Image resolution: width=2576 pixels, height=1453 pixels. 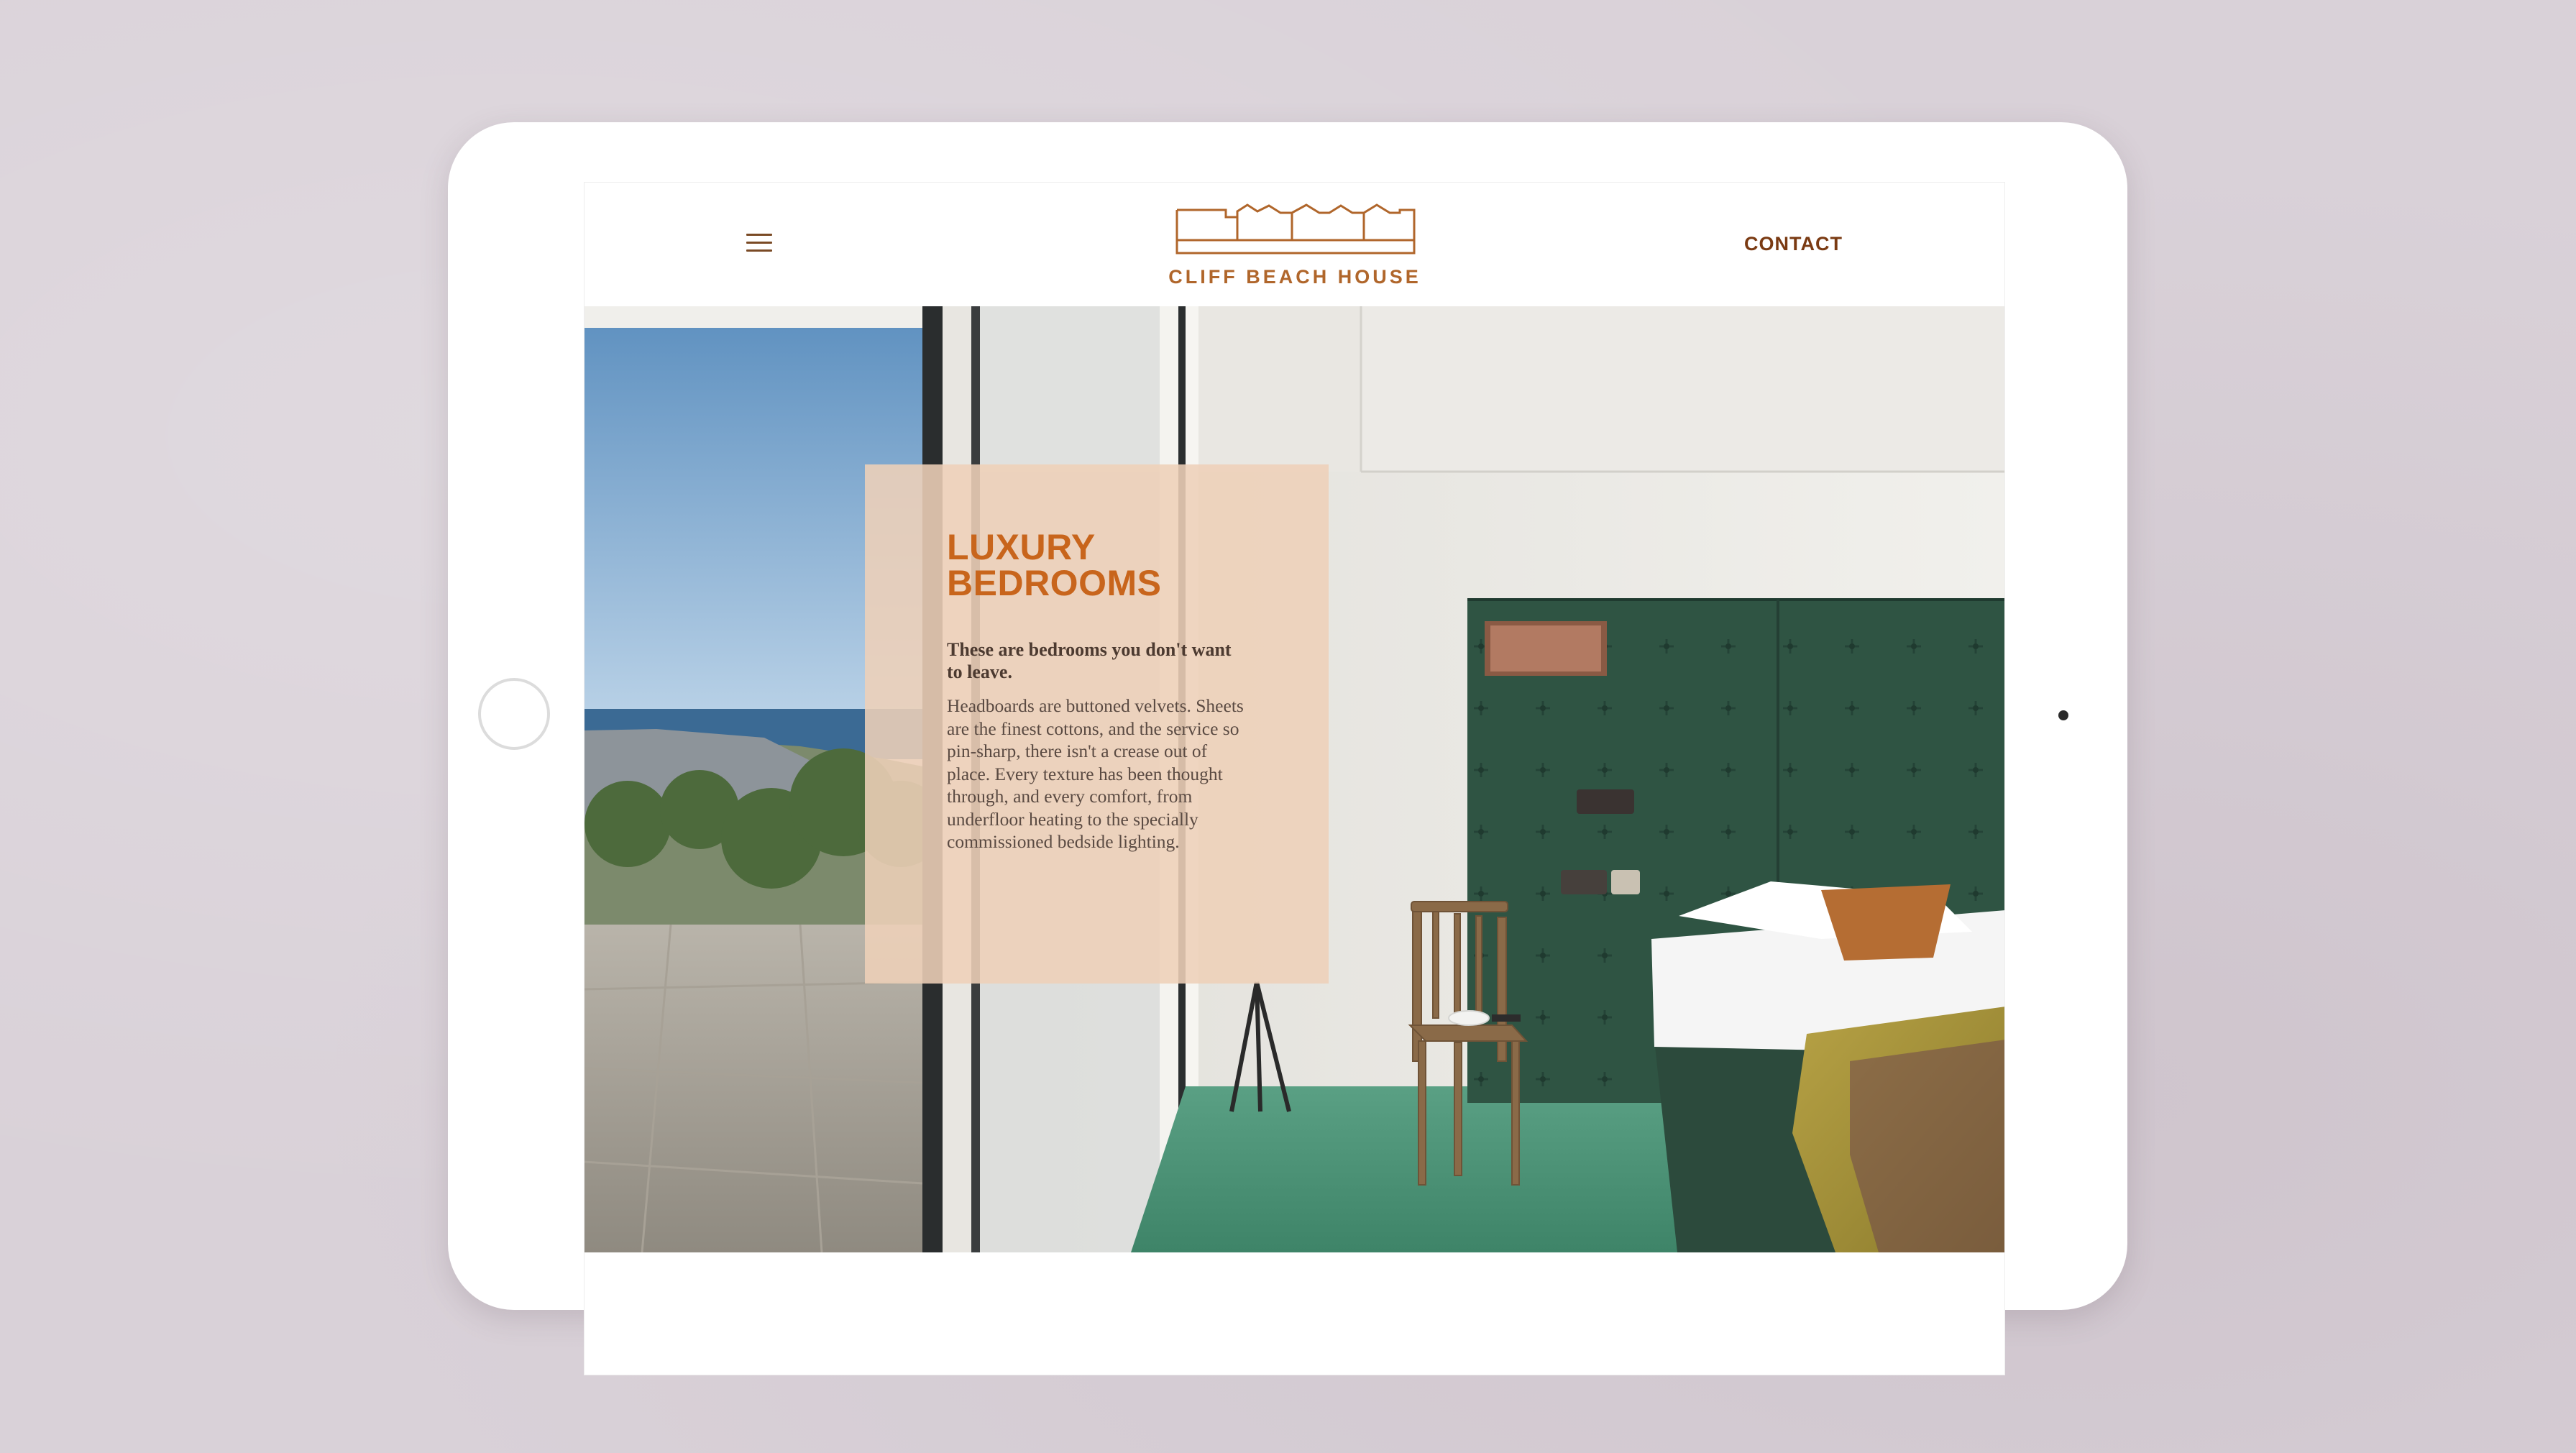 I want to click on contact-link: CONTACT, so click(x=1793, y=244).